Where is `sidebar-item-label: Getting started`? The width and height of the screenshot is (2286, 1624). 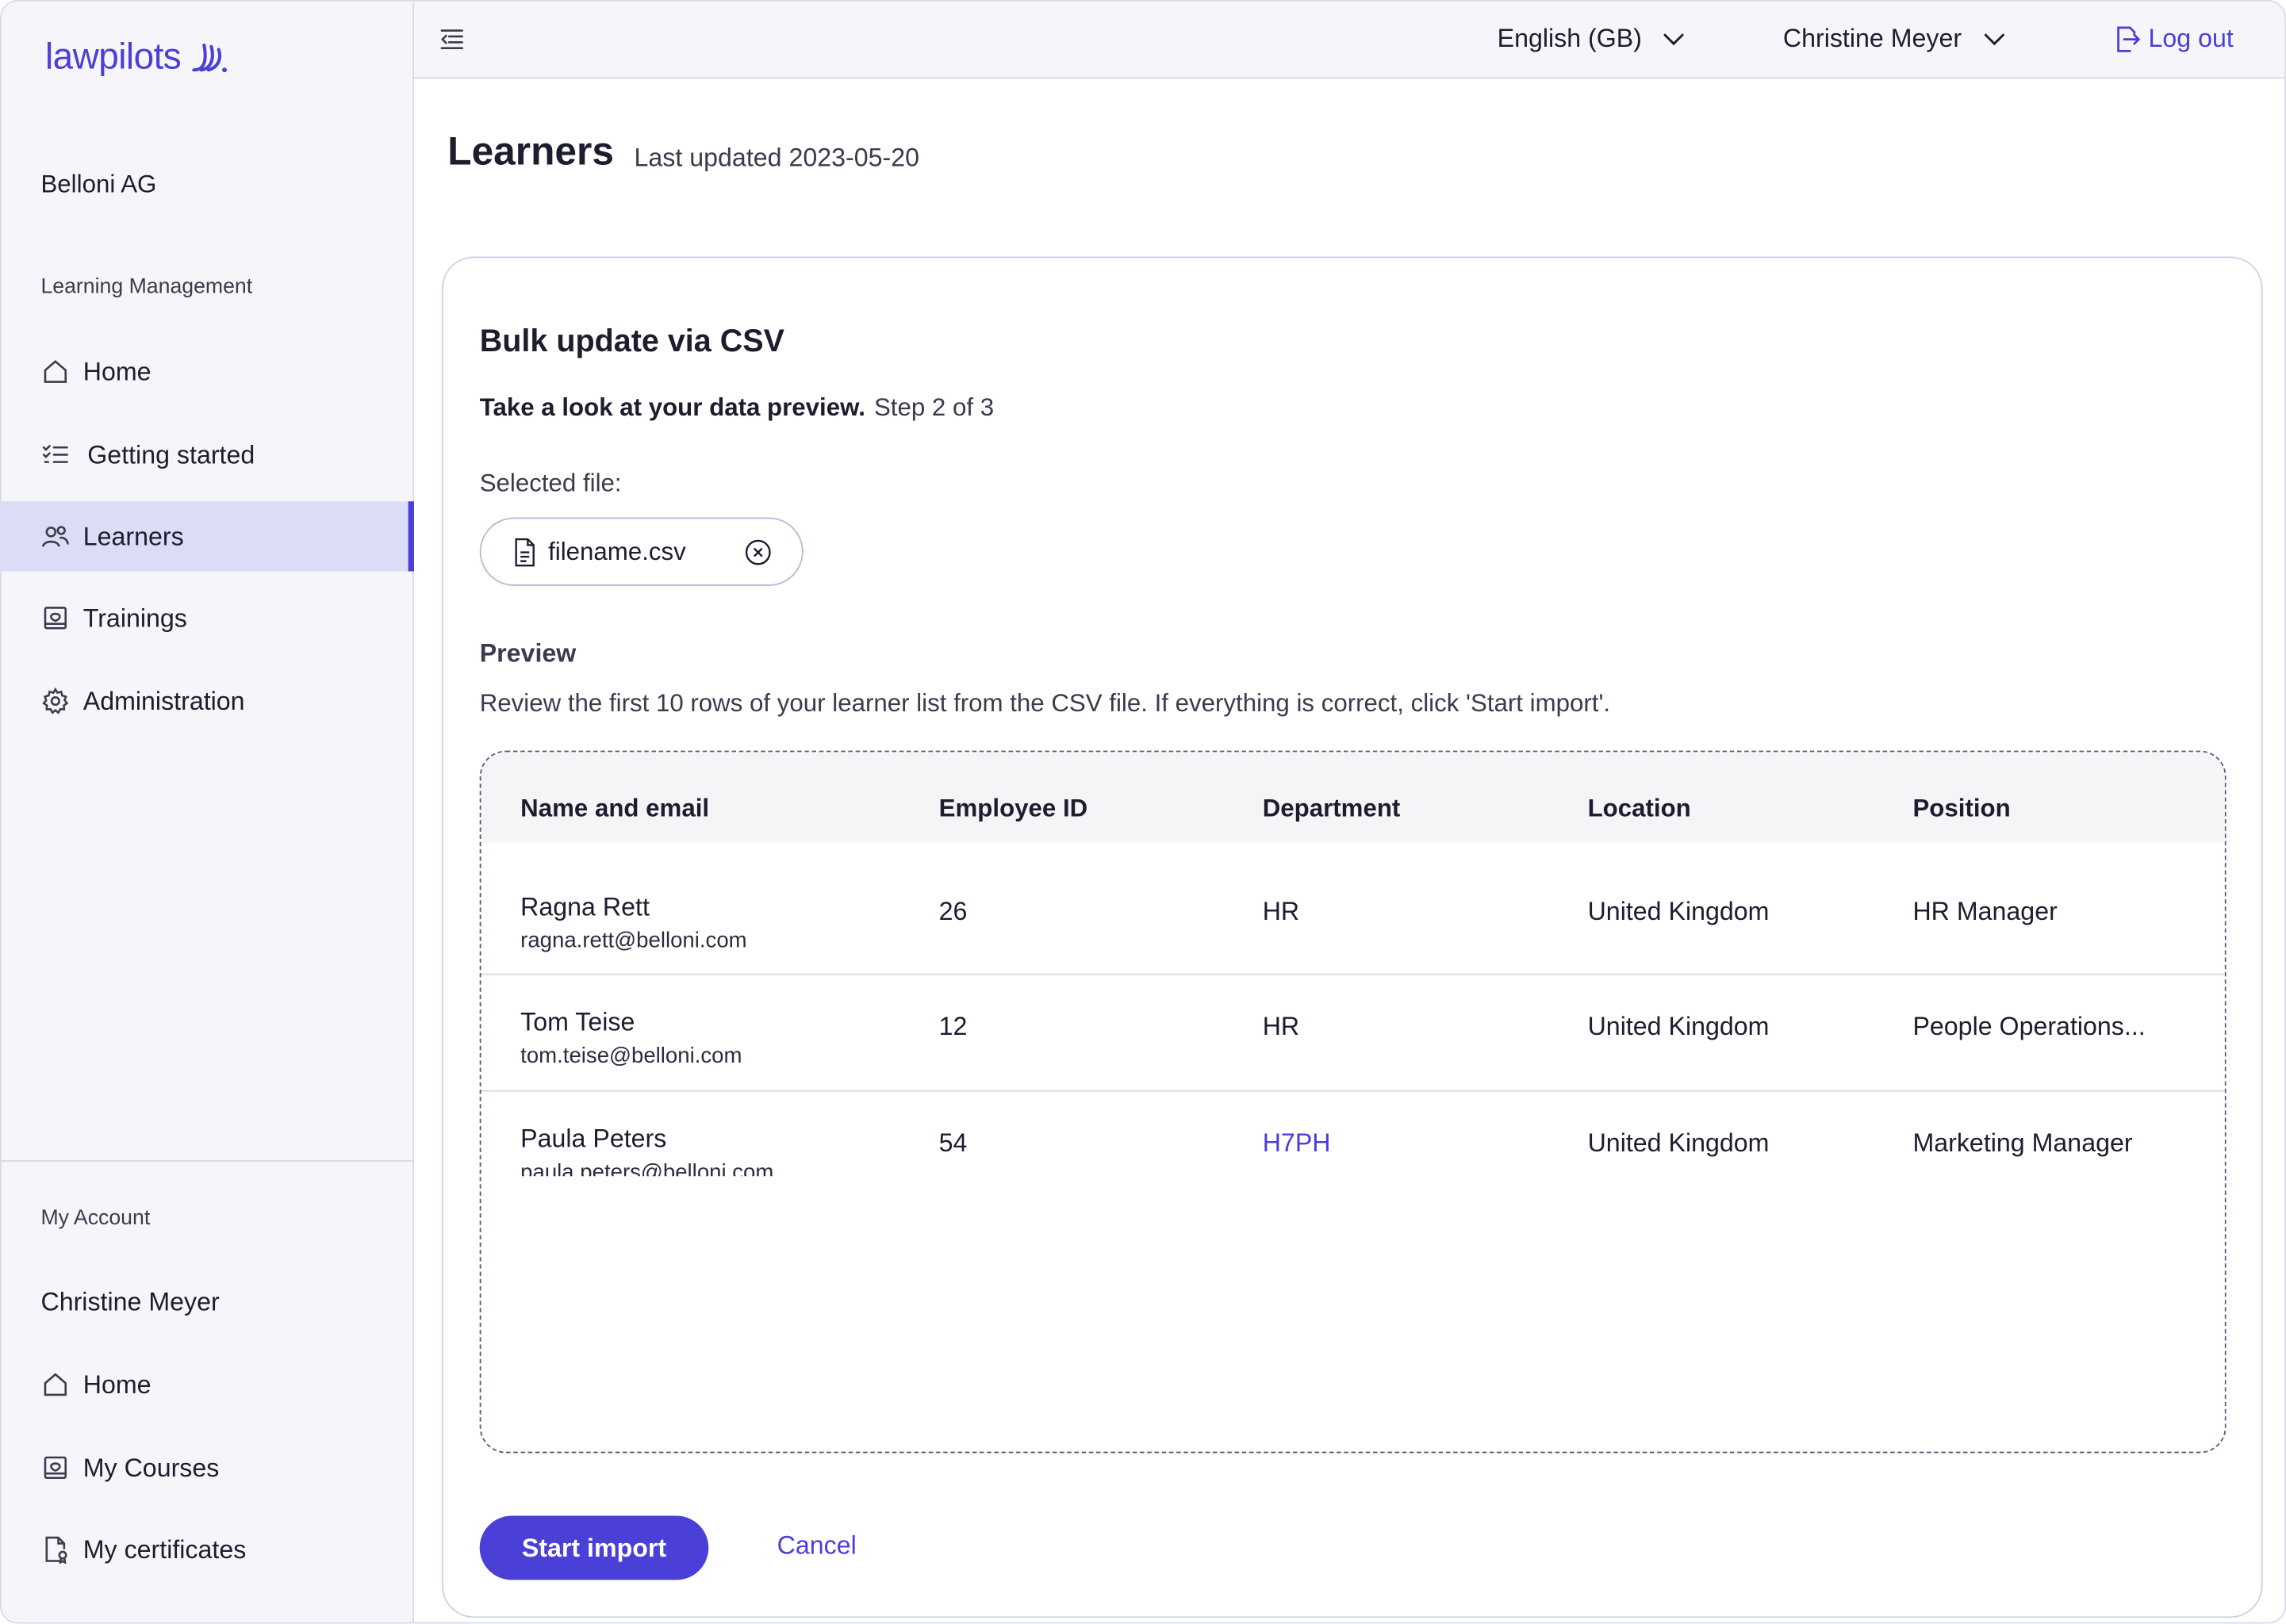 sidebar-item-label: Getting started is located at coordinates (171, 454).